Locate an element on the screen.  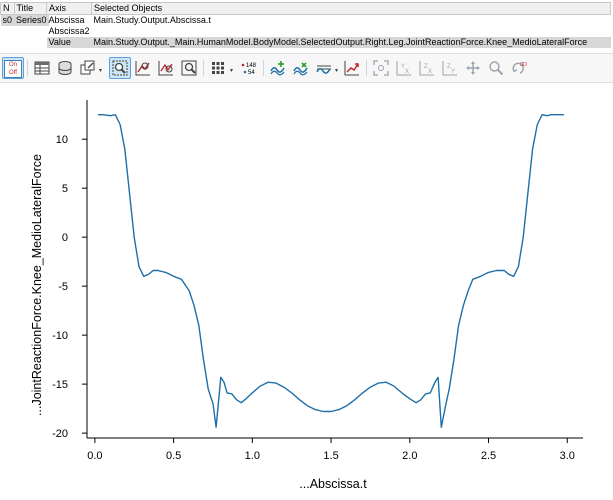
rotate-3d-icon: 3D is located at coordinates (519, 68).